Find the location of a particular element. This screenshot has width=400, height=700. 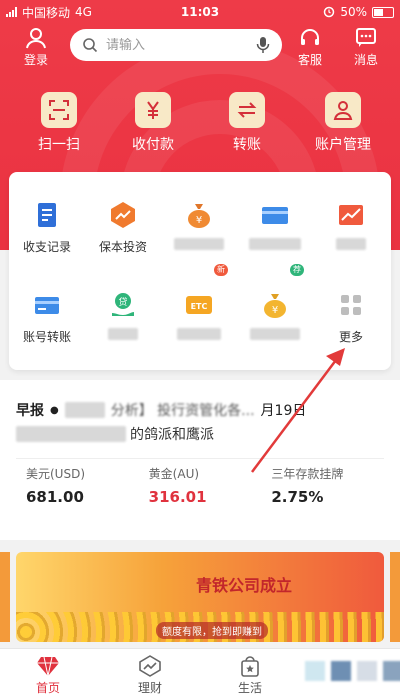

login-label: 登录 is located at coordinates (35, 60).